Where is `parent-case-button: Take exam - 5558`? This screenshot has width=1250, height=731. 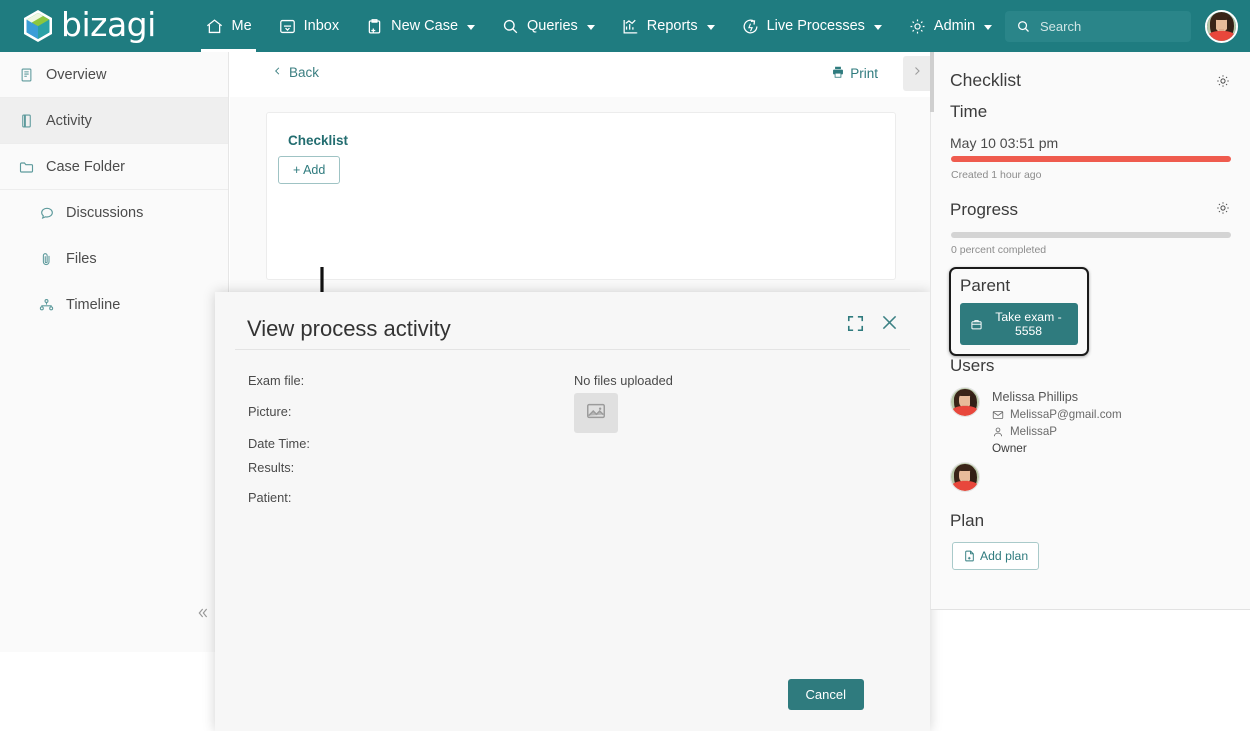 parent-case-button: Take exam - 5558 is located at coordinates (1019, 324).